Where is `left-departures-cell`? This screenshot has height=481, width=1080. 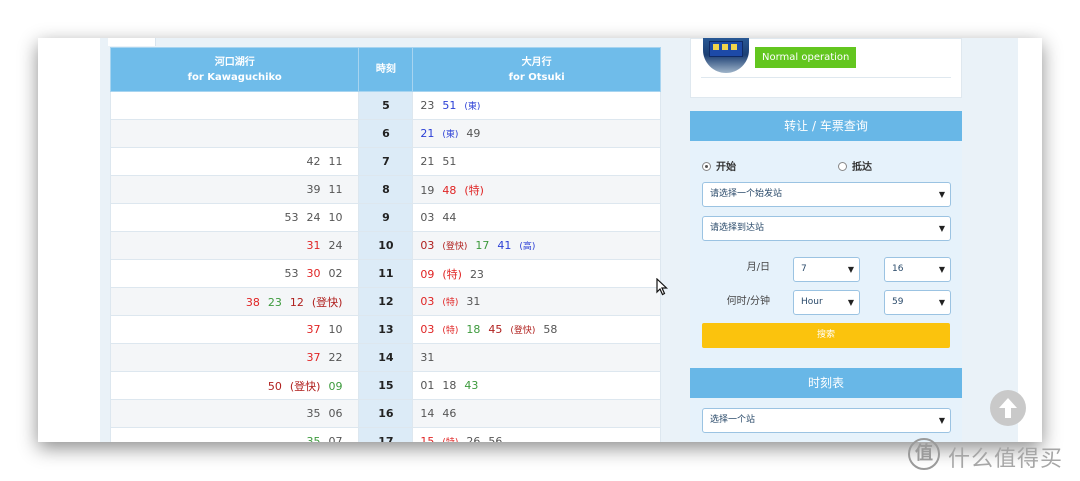
left-departures-cell is located at coordinates (234, 105).